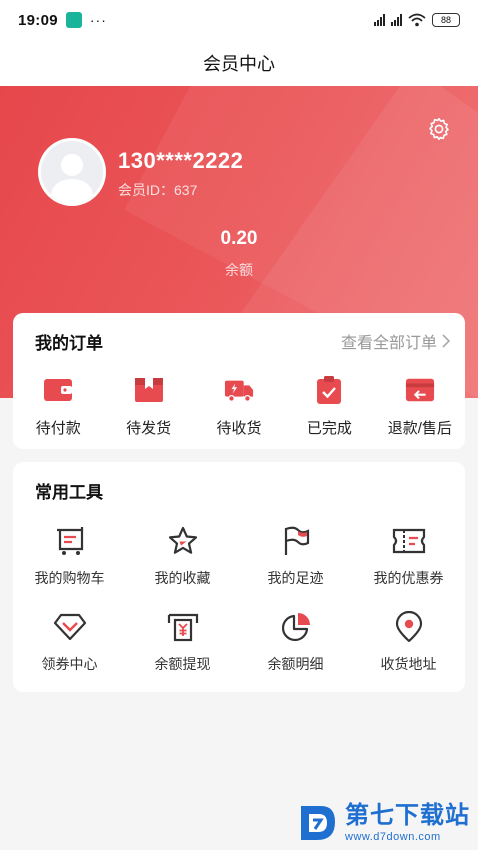 This screenshot has width=478, height=850. I want to click on chevron-right-icon, so click(446, 341).